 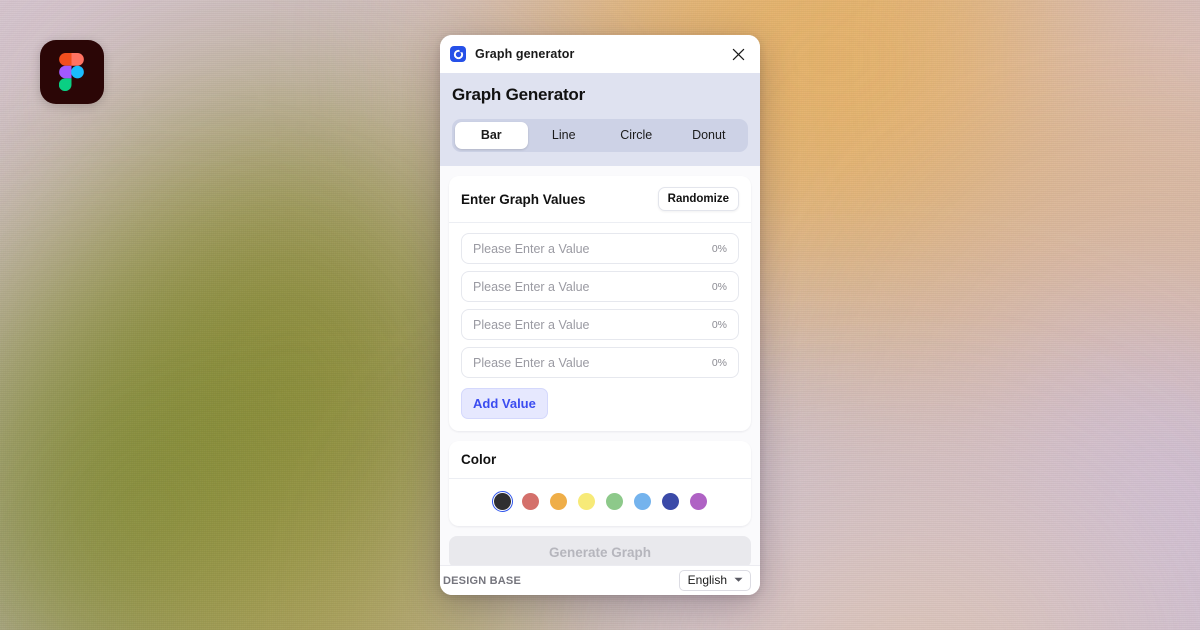 What do you see at coordinates (600, 502) in the screenshot?
I see `color-swatch-row` at bounding box center [600, 502].